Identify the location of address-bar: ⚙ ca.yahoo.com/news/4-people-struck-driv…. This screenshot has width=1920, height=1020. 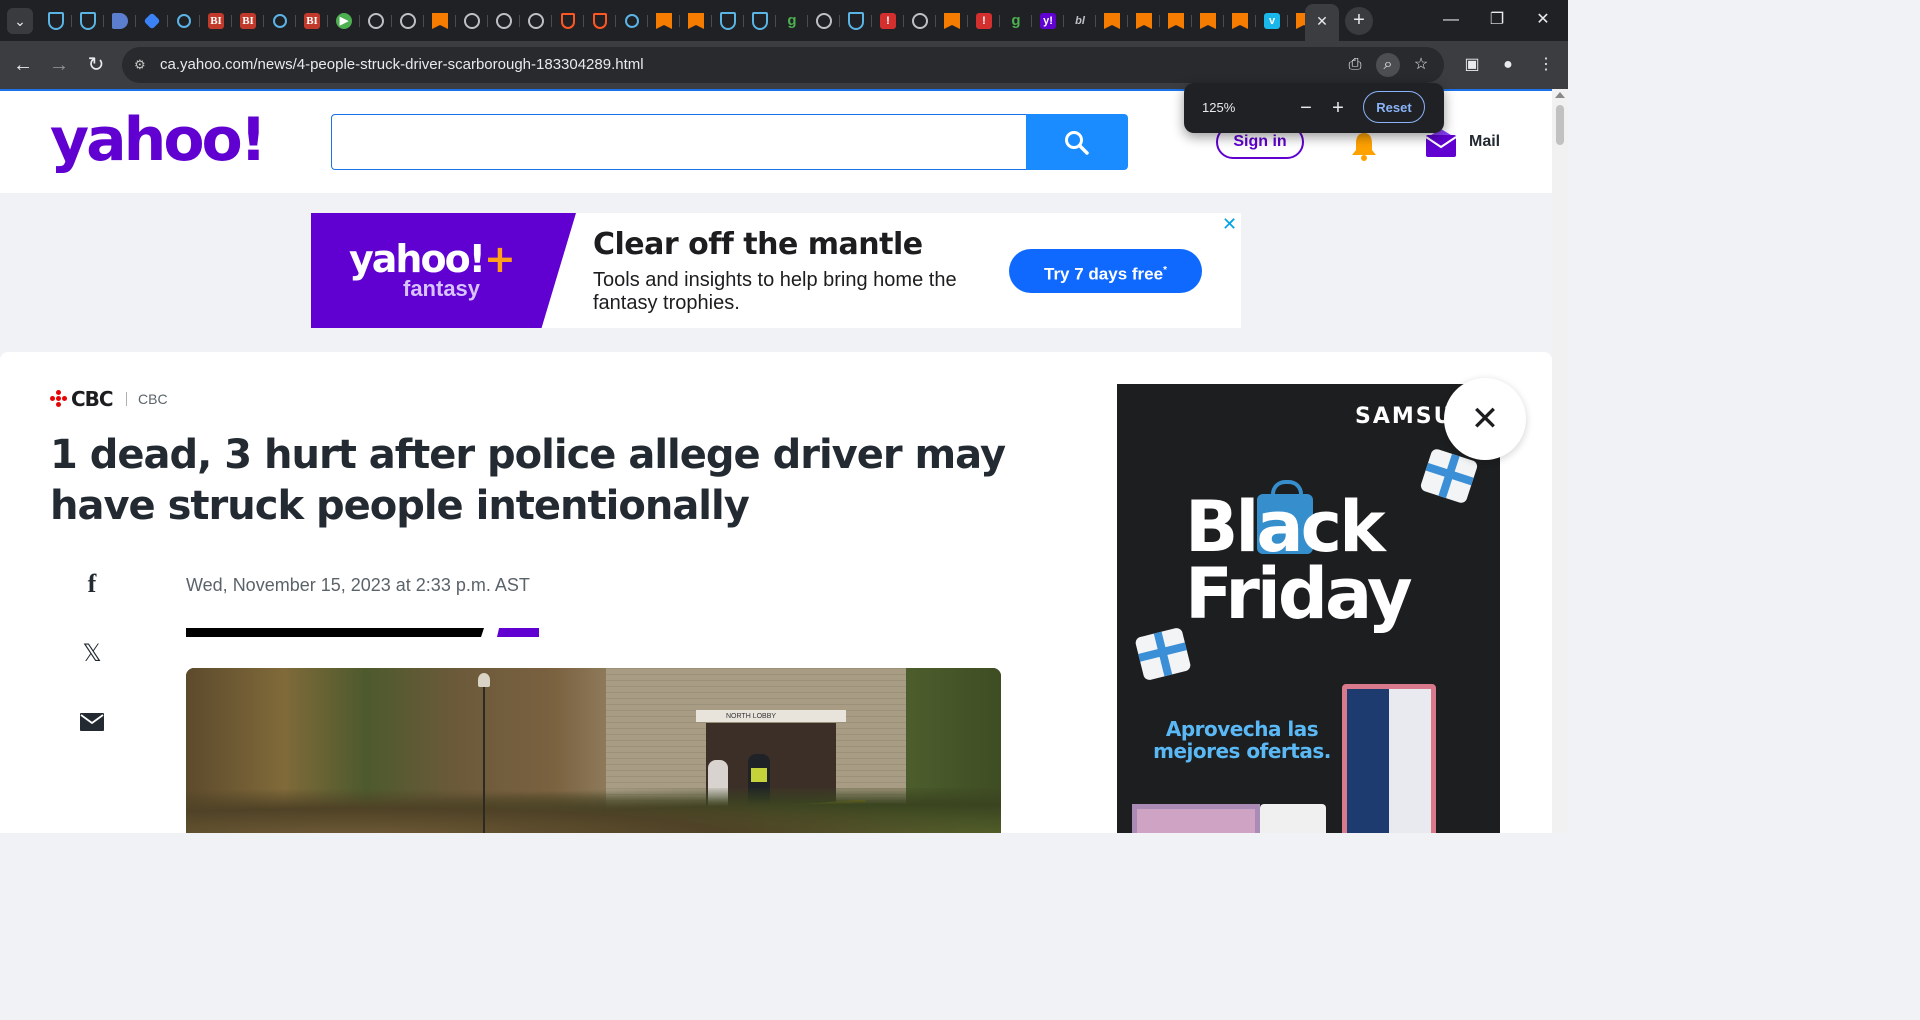
(783, 65).